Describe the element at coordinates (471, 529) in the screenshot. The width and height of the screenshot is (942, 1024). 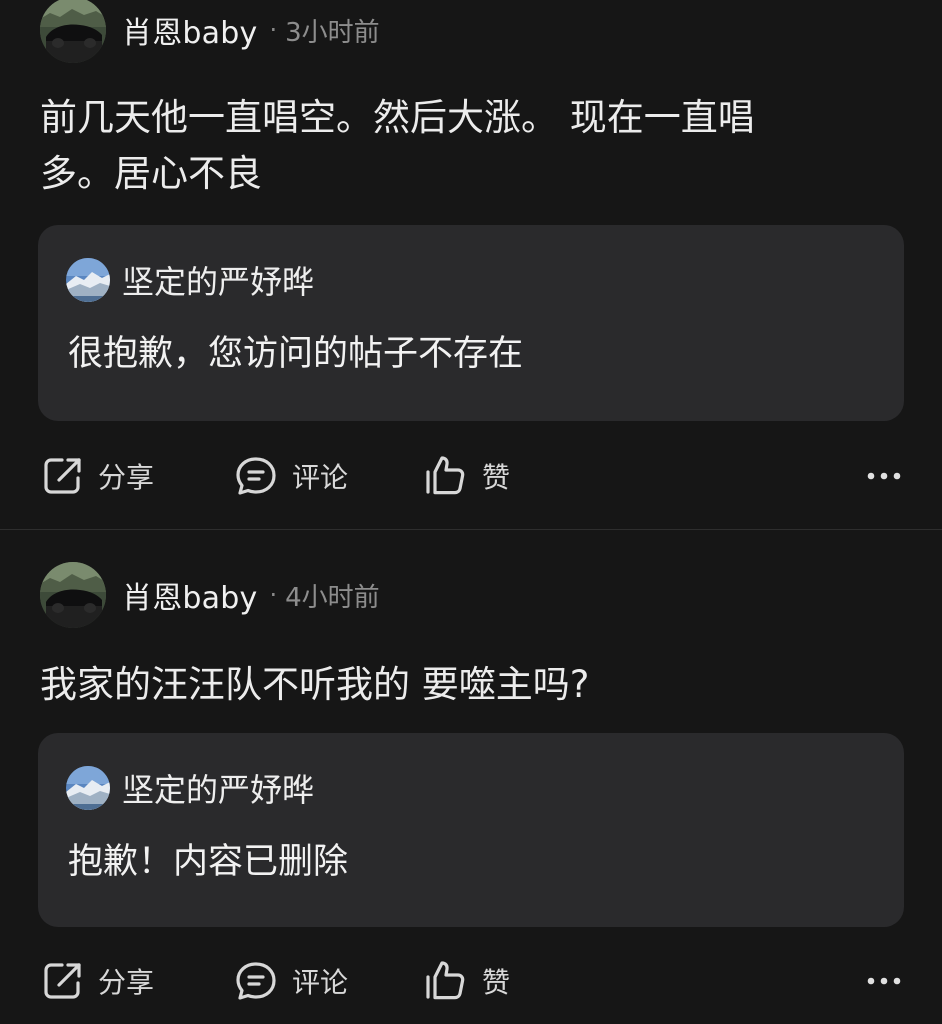
I see `post-divider` at that location.